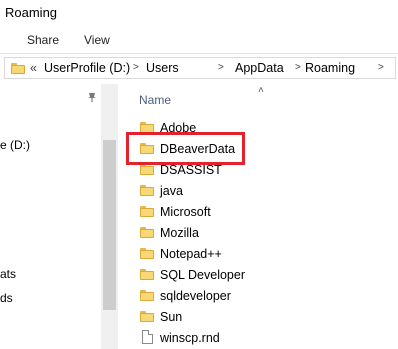  What do you see at coordinates (185, 148) in the screenshot?
I see `highlight-box` at bounding box center [185, 148].